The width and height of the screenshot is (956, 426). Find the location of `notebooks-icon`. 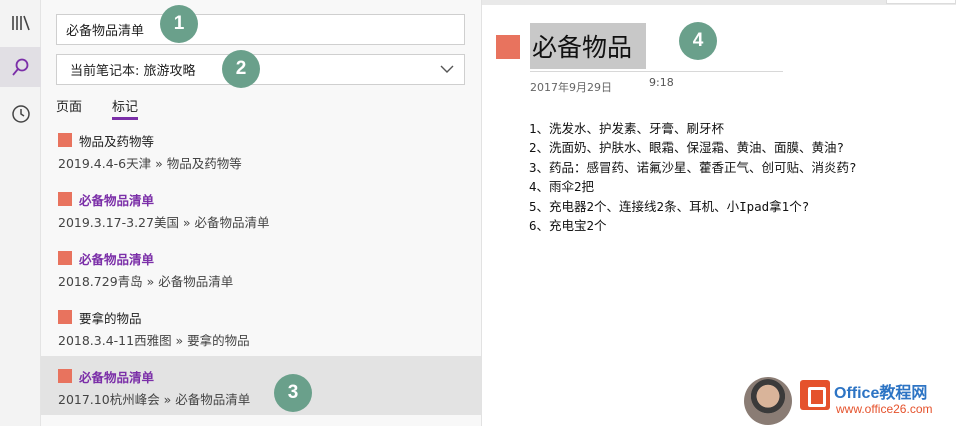

notebooks-icon is located at coordinates (21, 23).